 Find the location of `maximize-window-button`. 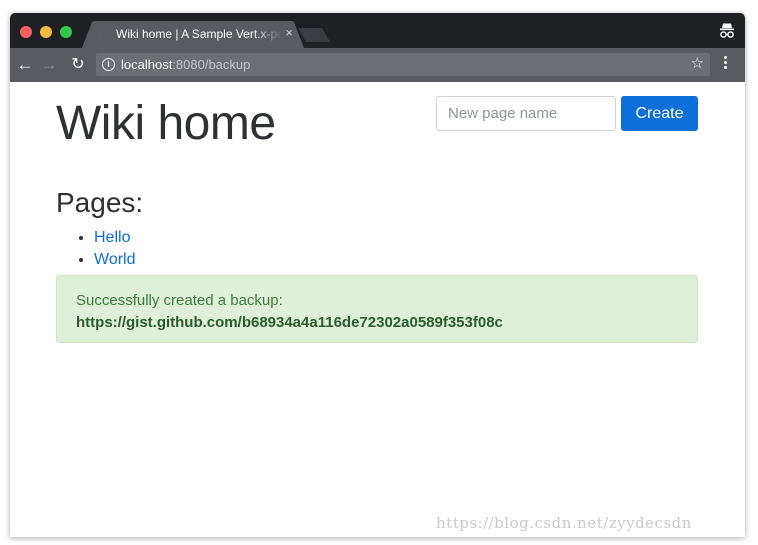

maximize-window-button is located at coordinates (66, 32).